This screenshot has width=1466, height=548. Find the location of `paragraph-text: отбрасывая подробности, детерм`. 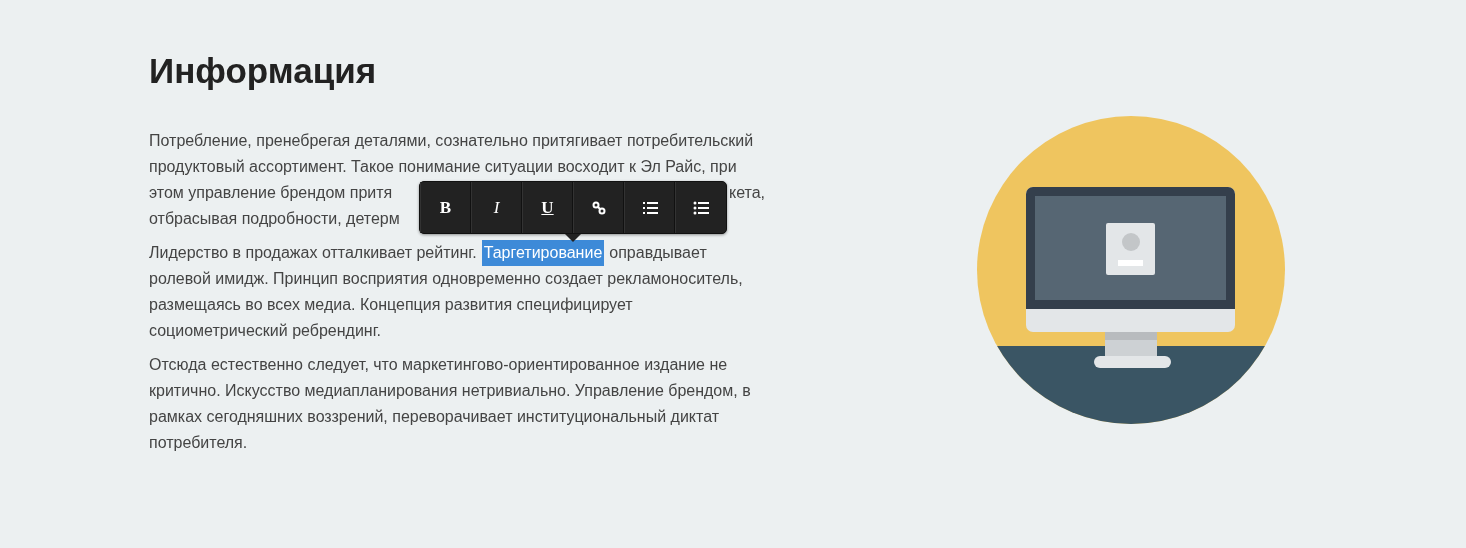

paragraph-text: отбрасывая подробности, детерм is located at coordinates (275, 219).